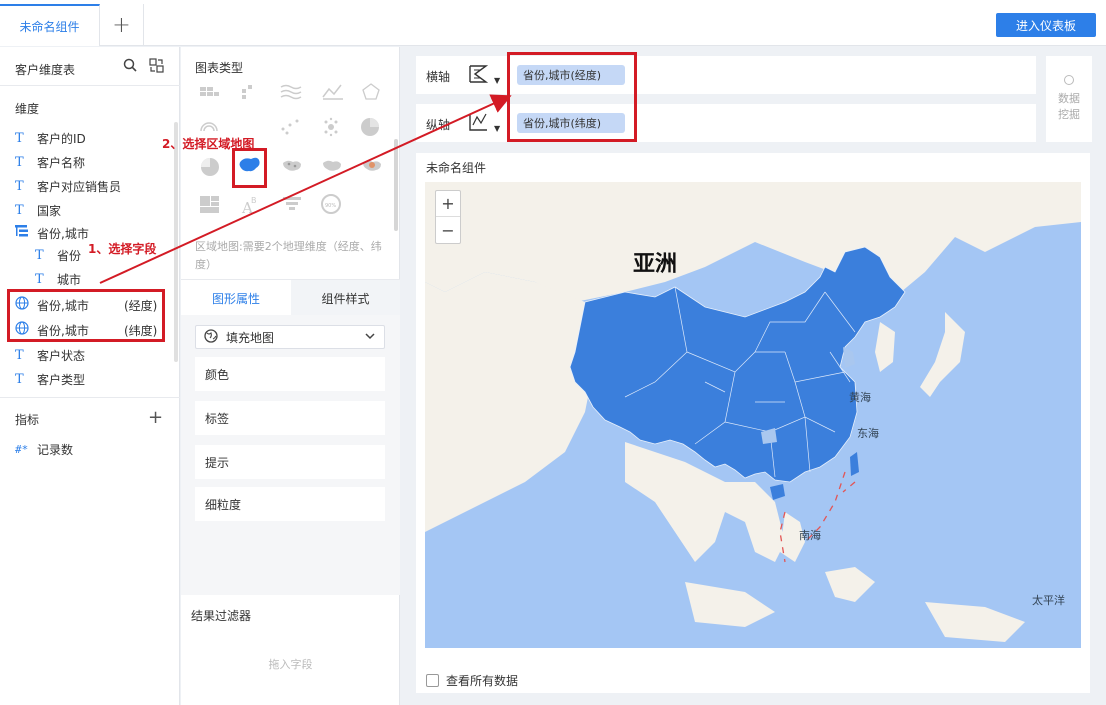 Image resolution: width=1106 pixels, height=705 pixels. I want to click on grouped-table-icon, so click(209, 91).